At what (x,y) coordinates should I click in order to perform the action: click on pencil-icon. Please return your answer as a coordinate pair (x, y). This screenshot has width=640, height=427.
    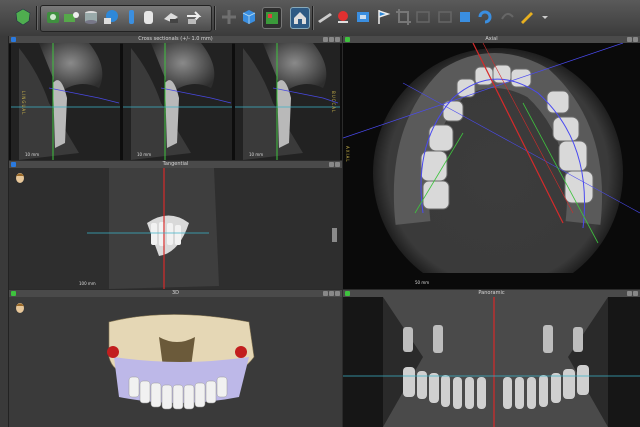
    Looking at the image, I should click on (527, 17).